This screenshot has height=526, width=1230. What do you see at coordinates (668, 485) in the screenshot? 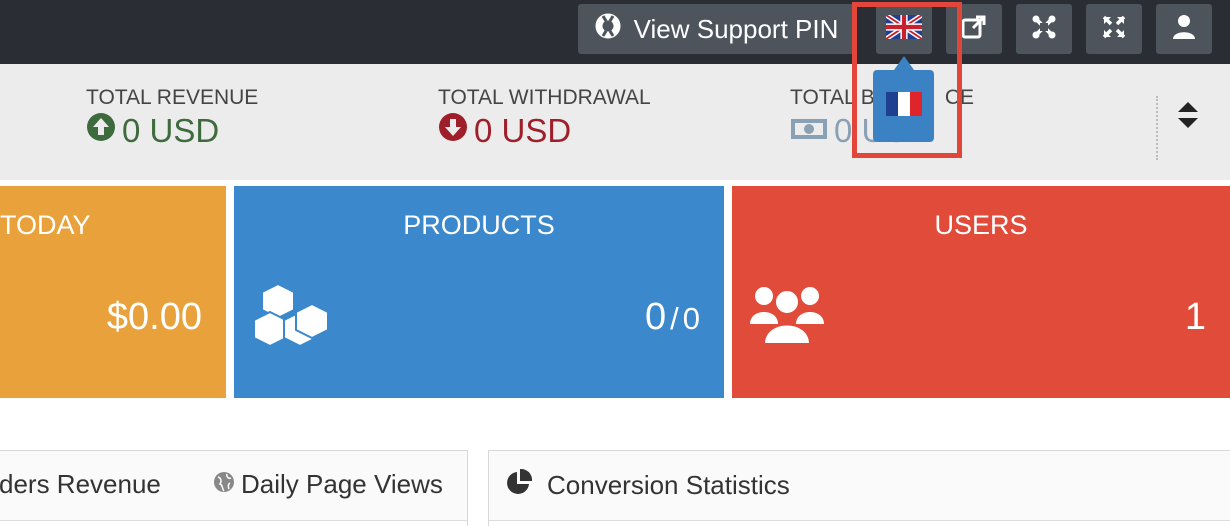
I see `conversion-statistics-title: Conversion Statistics` at bounding box center [668, 485].